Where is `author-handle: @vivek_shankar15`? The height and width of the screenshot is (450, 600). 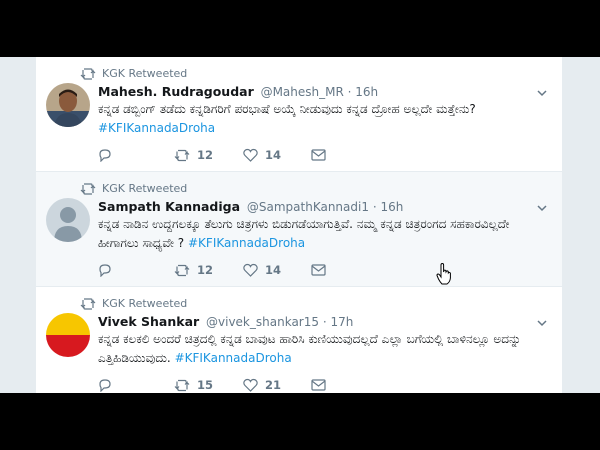
author-handle: @vivek_shankar15 is located at coordinates (262, 322).